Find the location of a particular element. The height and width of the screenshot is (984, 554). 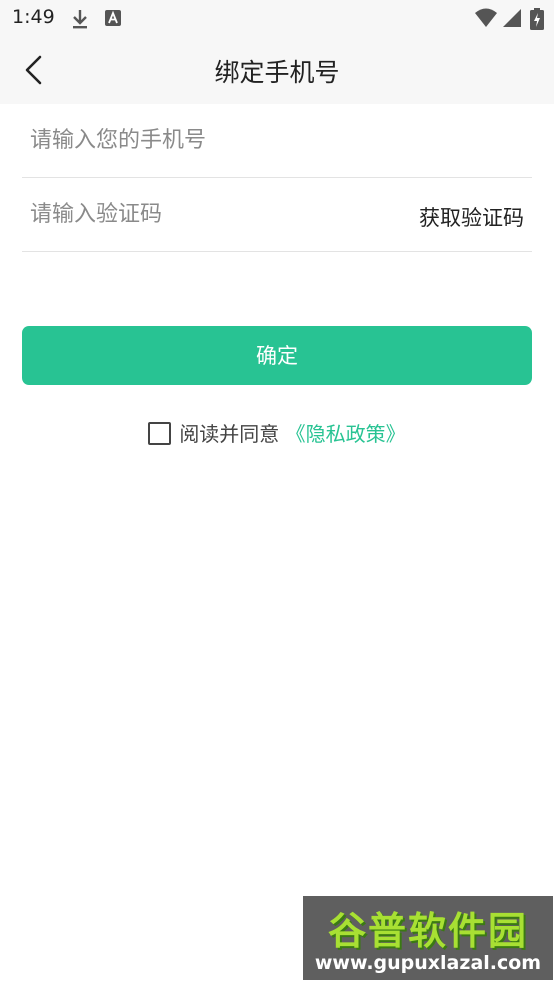

status-time: 1:49 is located at coordinates (33, 17).